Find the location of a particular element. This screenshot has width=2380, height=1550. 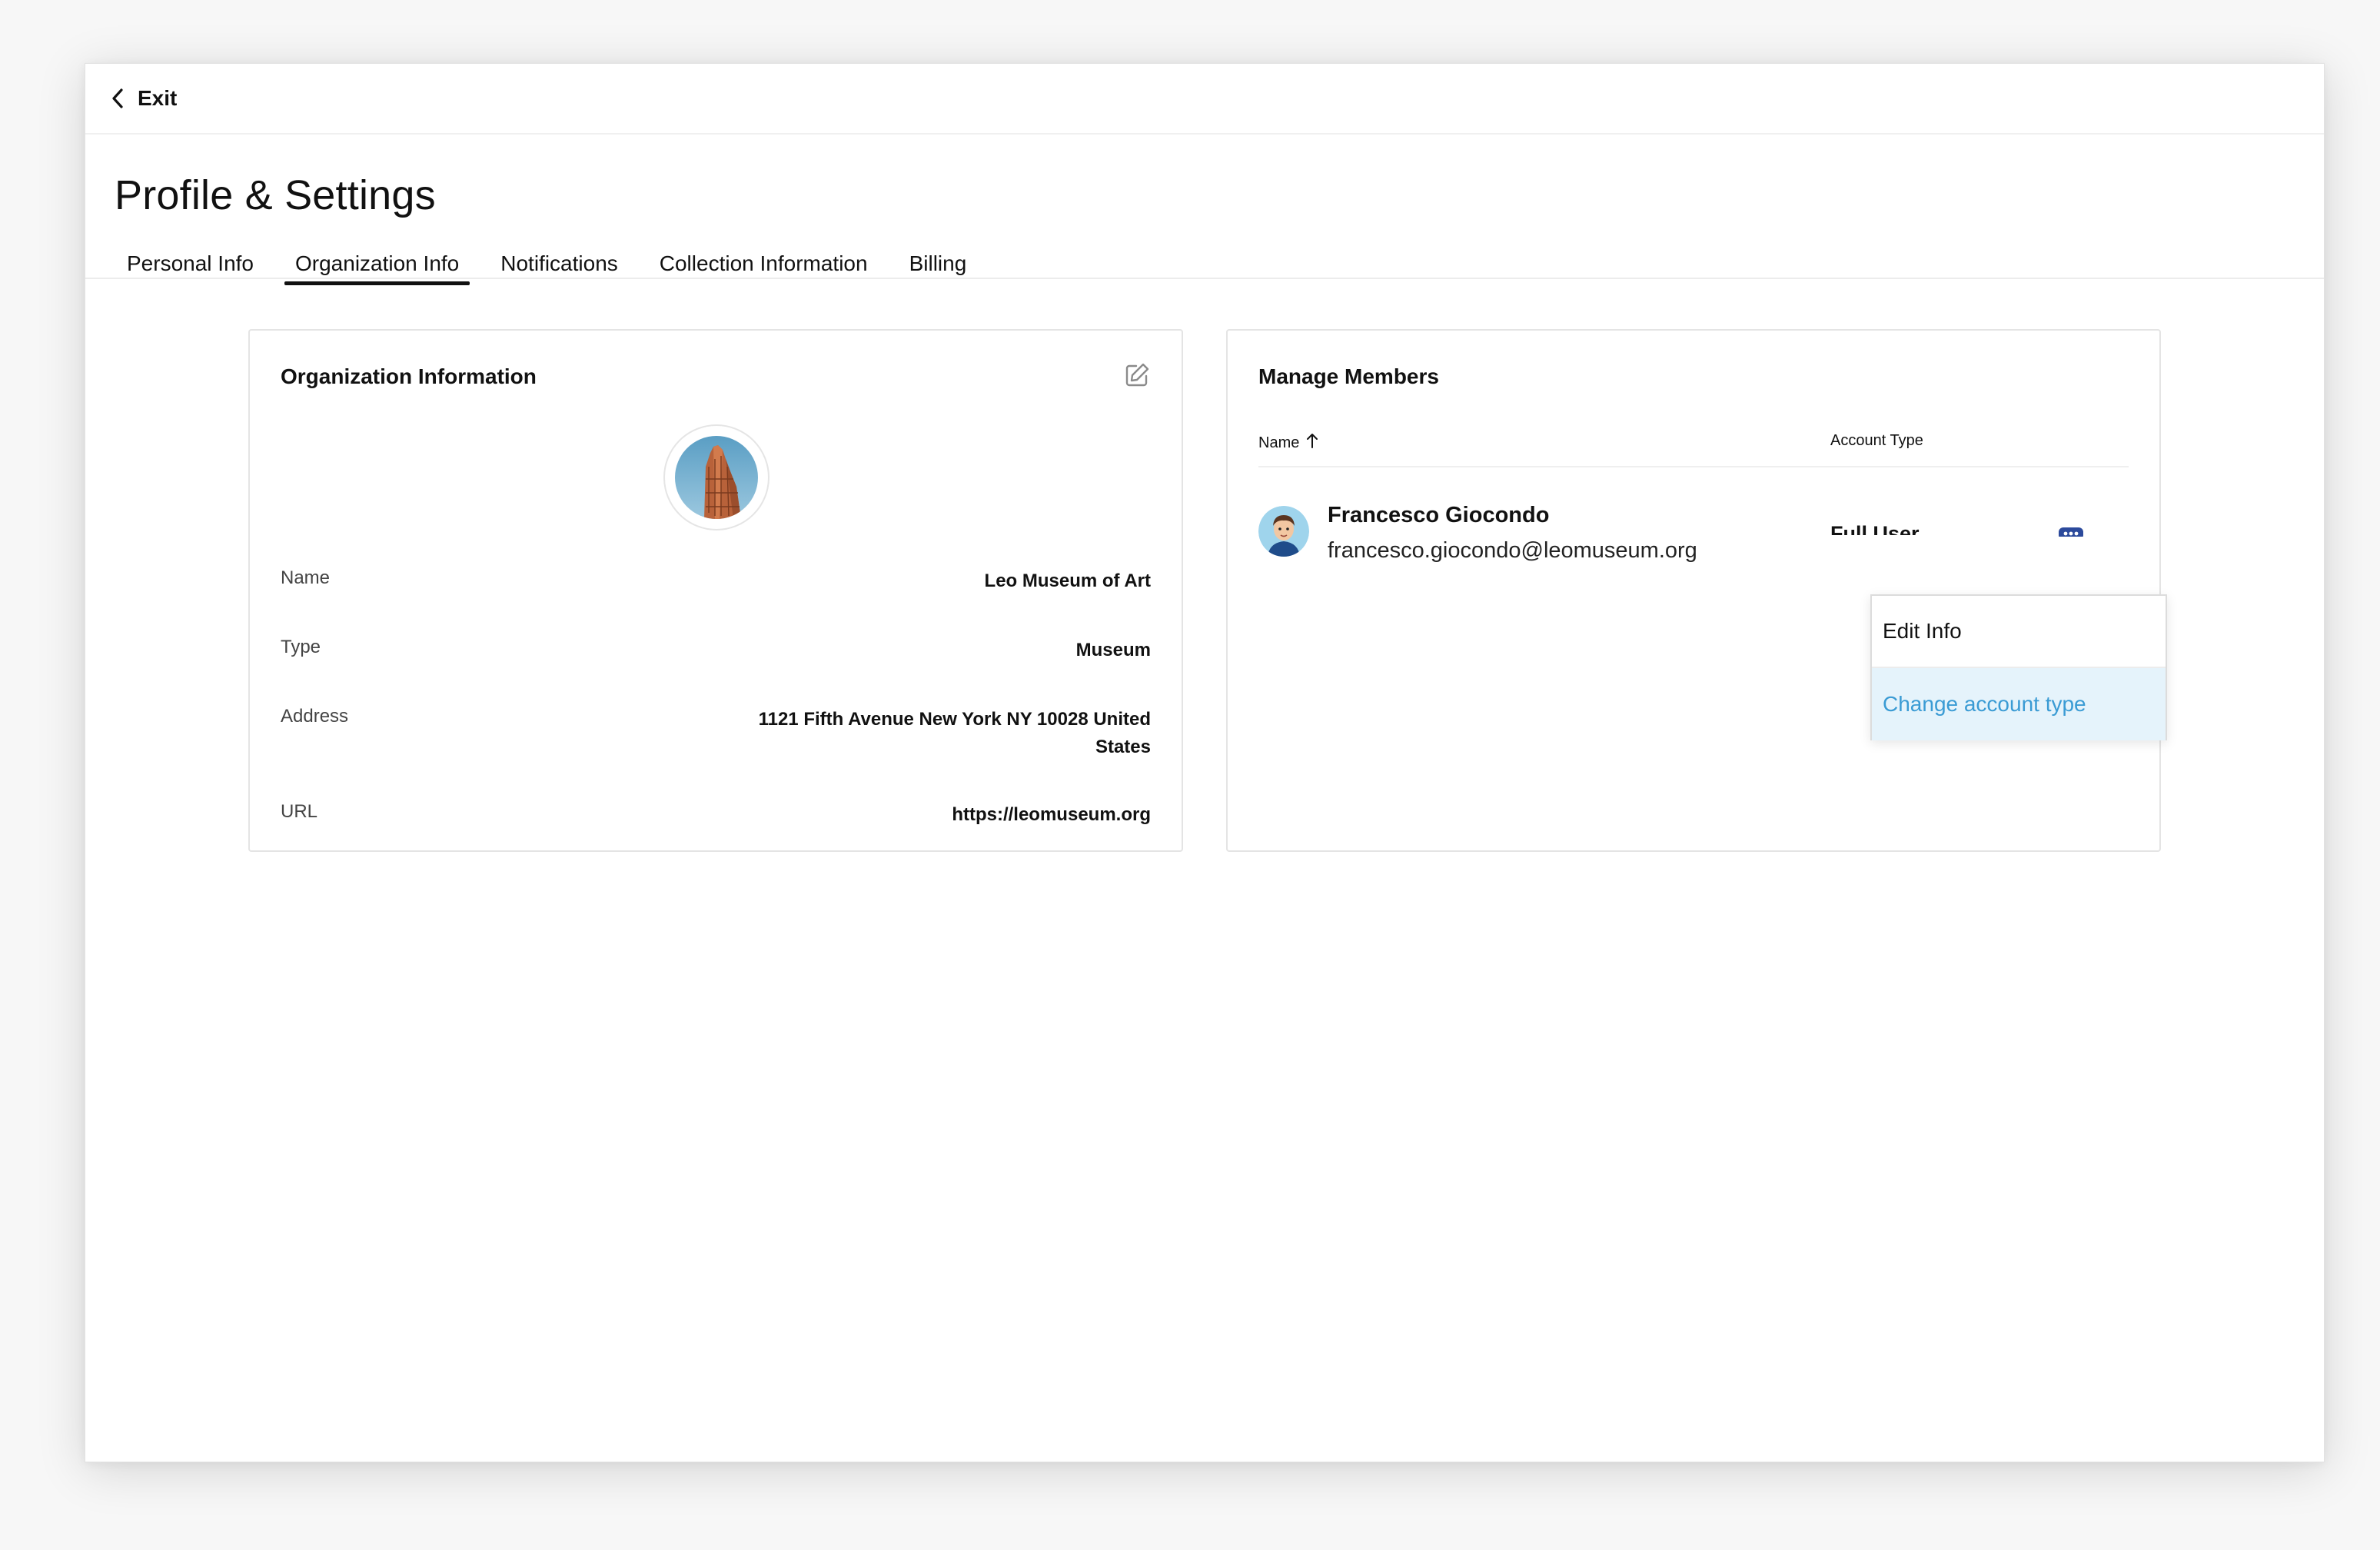

column-header-name: Name is located at coordinates (1288, 443).